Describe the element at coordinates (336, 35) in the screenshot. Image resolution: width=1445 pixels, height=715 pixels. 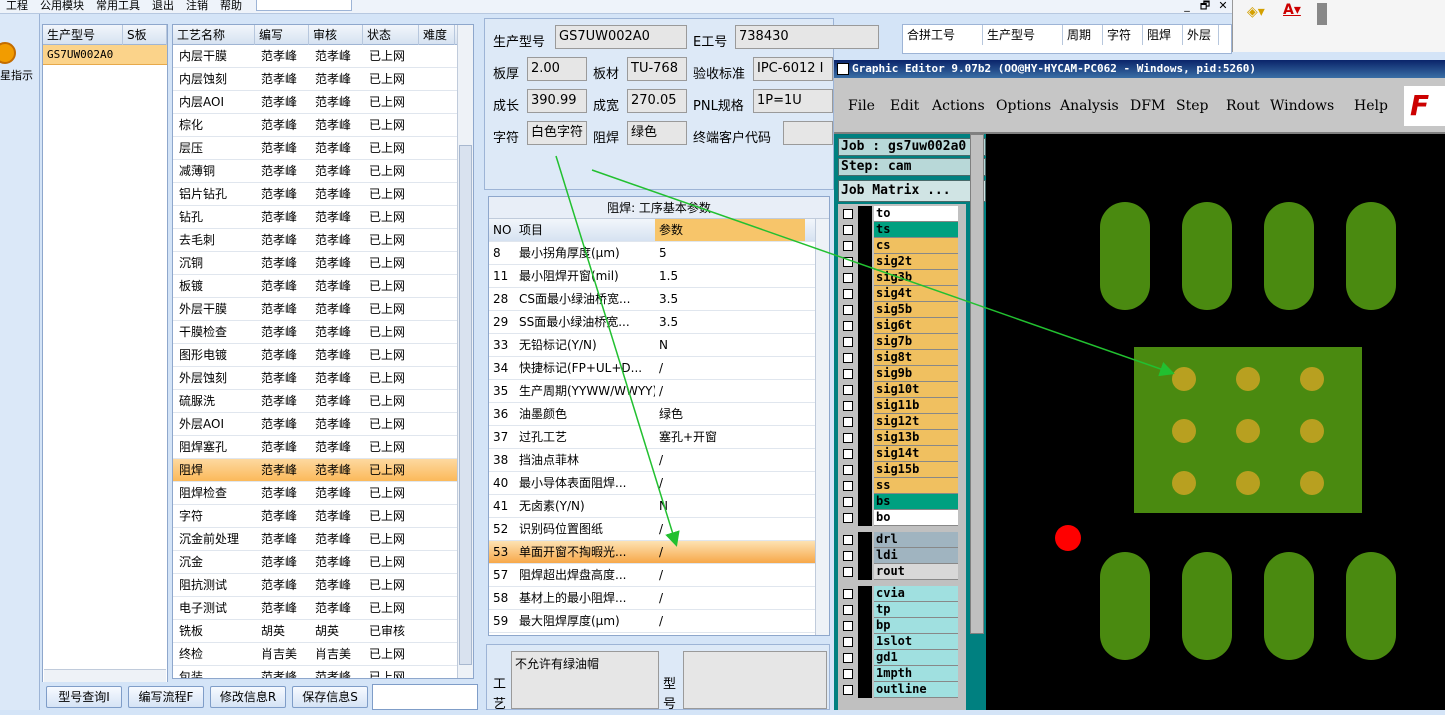
I see `col-reviewer: 审核` at that location.